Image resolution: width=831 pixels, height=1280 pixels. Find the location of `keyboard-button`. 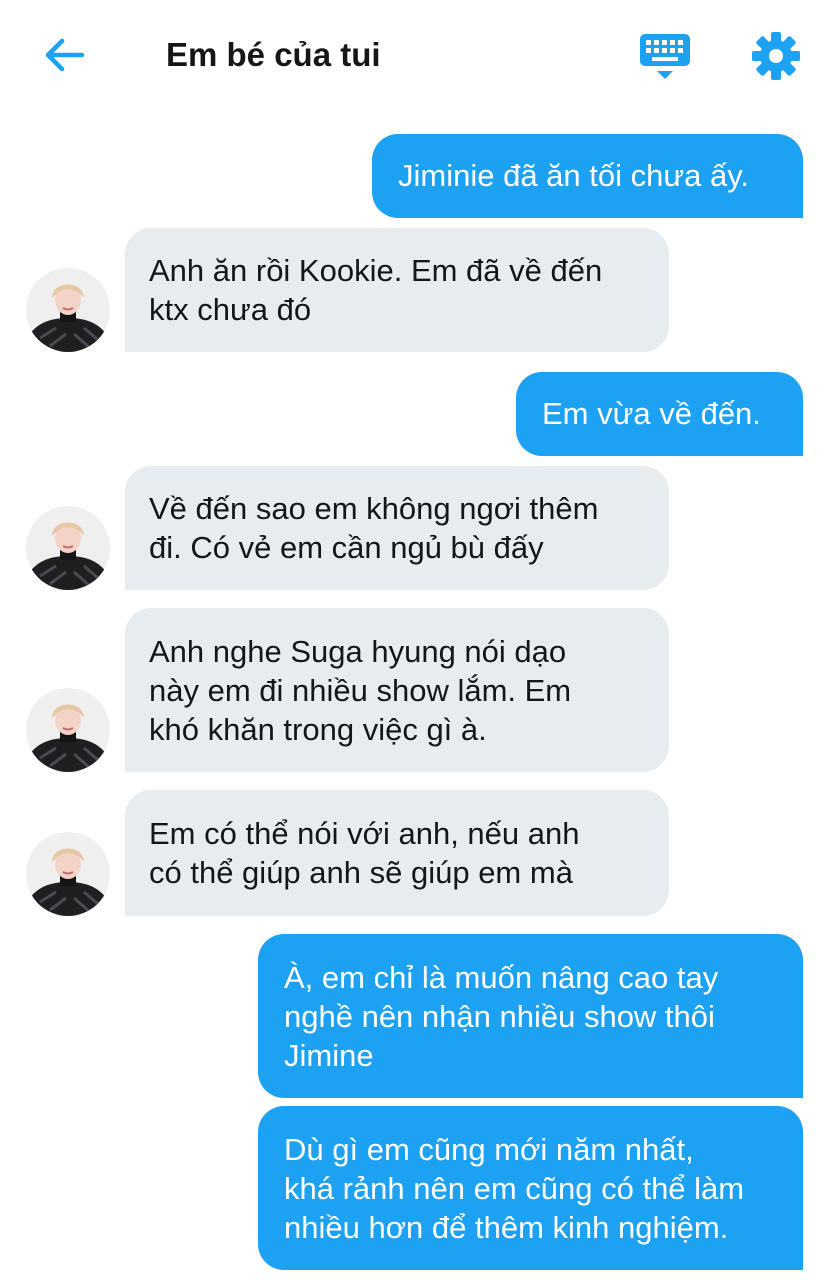

keyboard-button is located at coordinates (665, 56).